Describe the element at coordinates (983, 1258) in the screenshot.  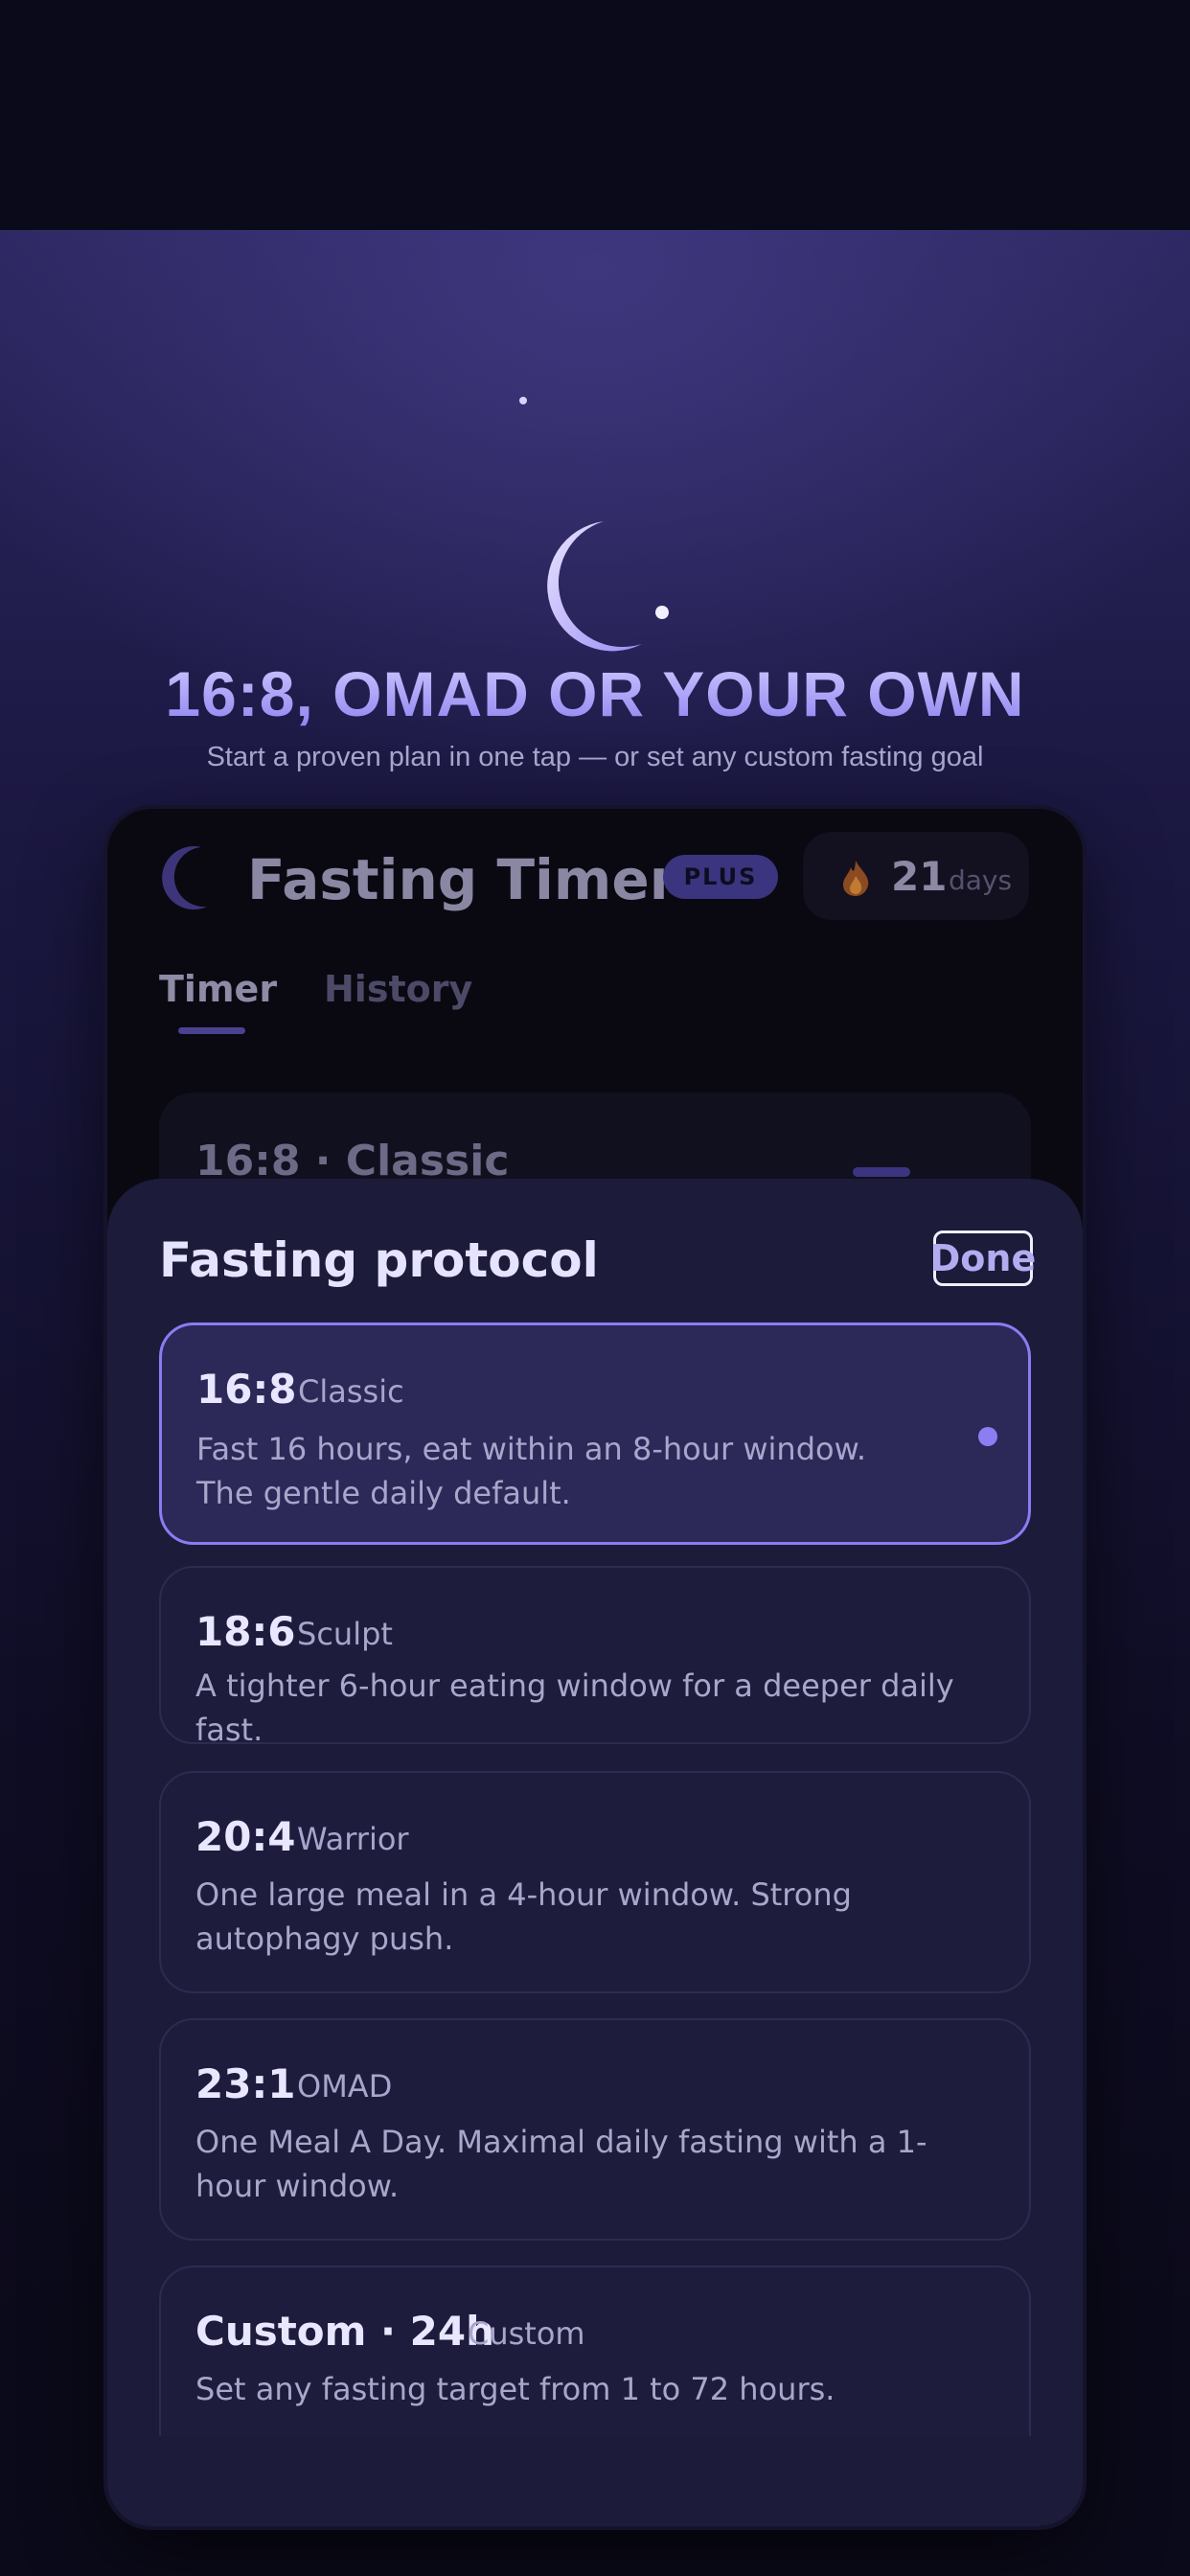
I see `done-button: Done` at that location.